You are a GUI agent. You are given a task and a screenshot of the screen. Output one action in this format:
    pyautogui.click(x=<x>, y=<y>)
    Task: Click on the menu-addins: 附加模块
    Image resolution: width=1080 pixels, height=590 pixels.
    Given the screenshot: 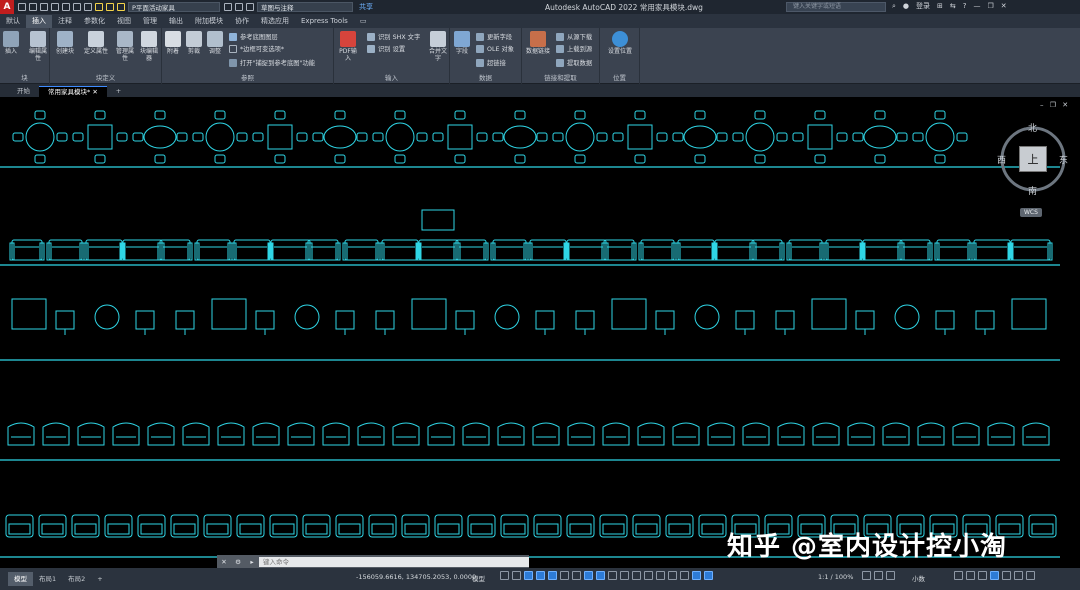 What is the action you would take?
    pyautogui.click(x=209, y=21)
    